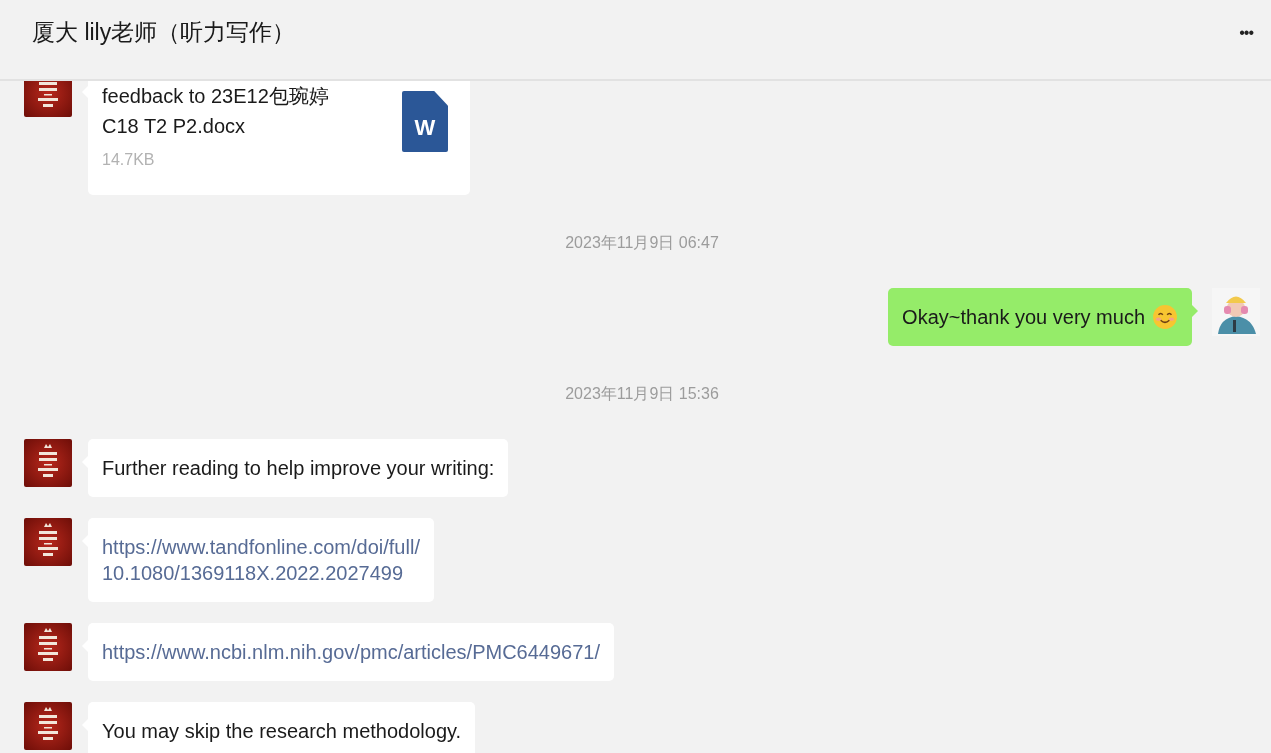  I want to click on file-message: feedback to 23E12包琬婷 C18 T2 P2.docx 14.7KB W, so click(279, 138).